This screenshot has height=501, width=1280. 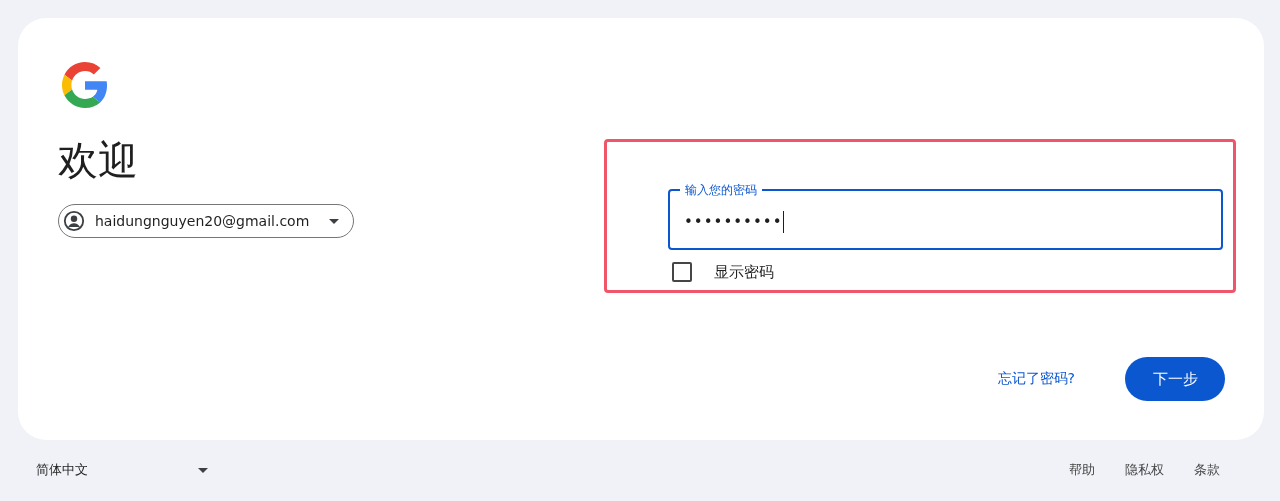 What do you see at coordinates (1036, 379) in the screenshot?
I see `forgot-password-link: 忘记了密码?` at bounding box center [1036, 379].